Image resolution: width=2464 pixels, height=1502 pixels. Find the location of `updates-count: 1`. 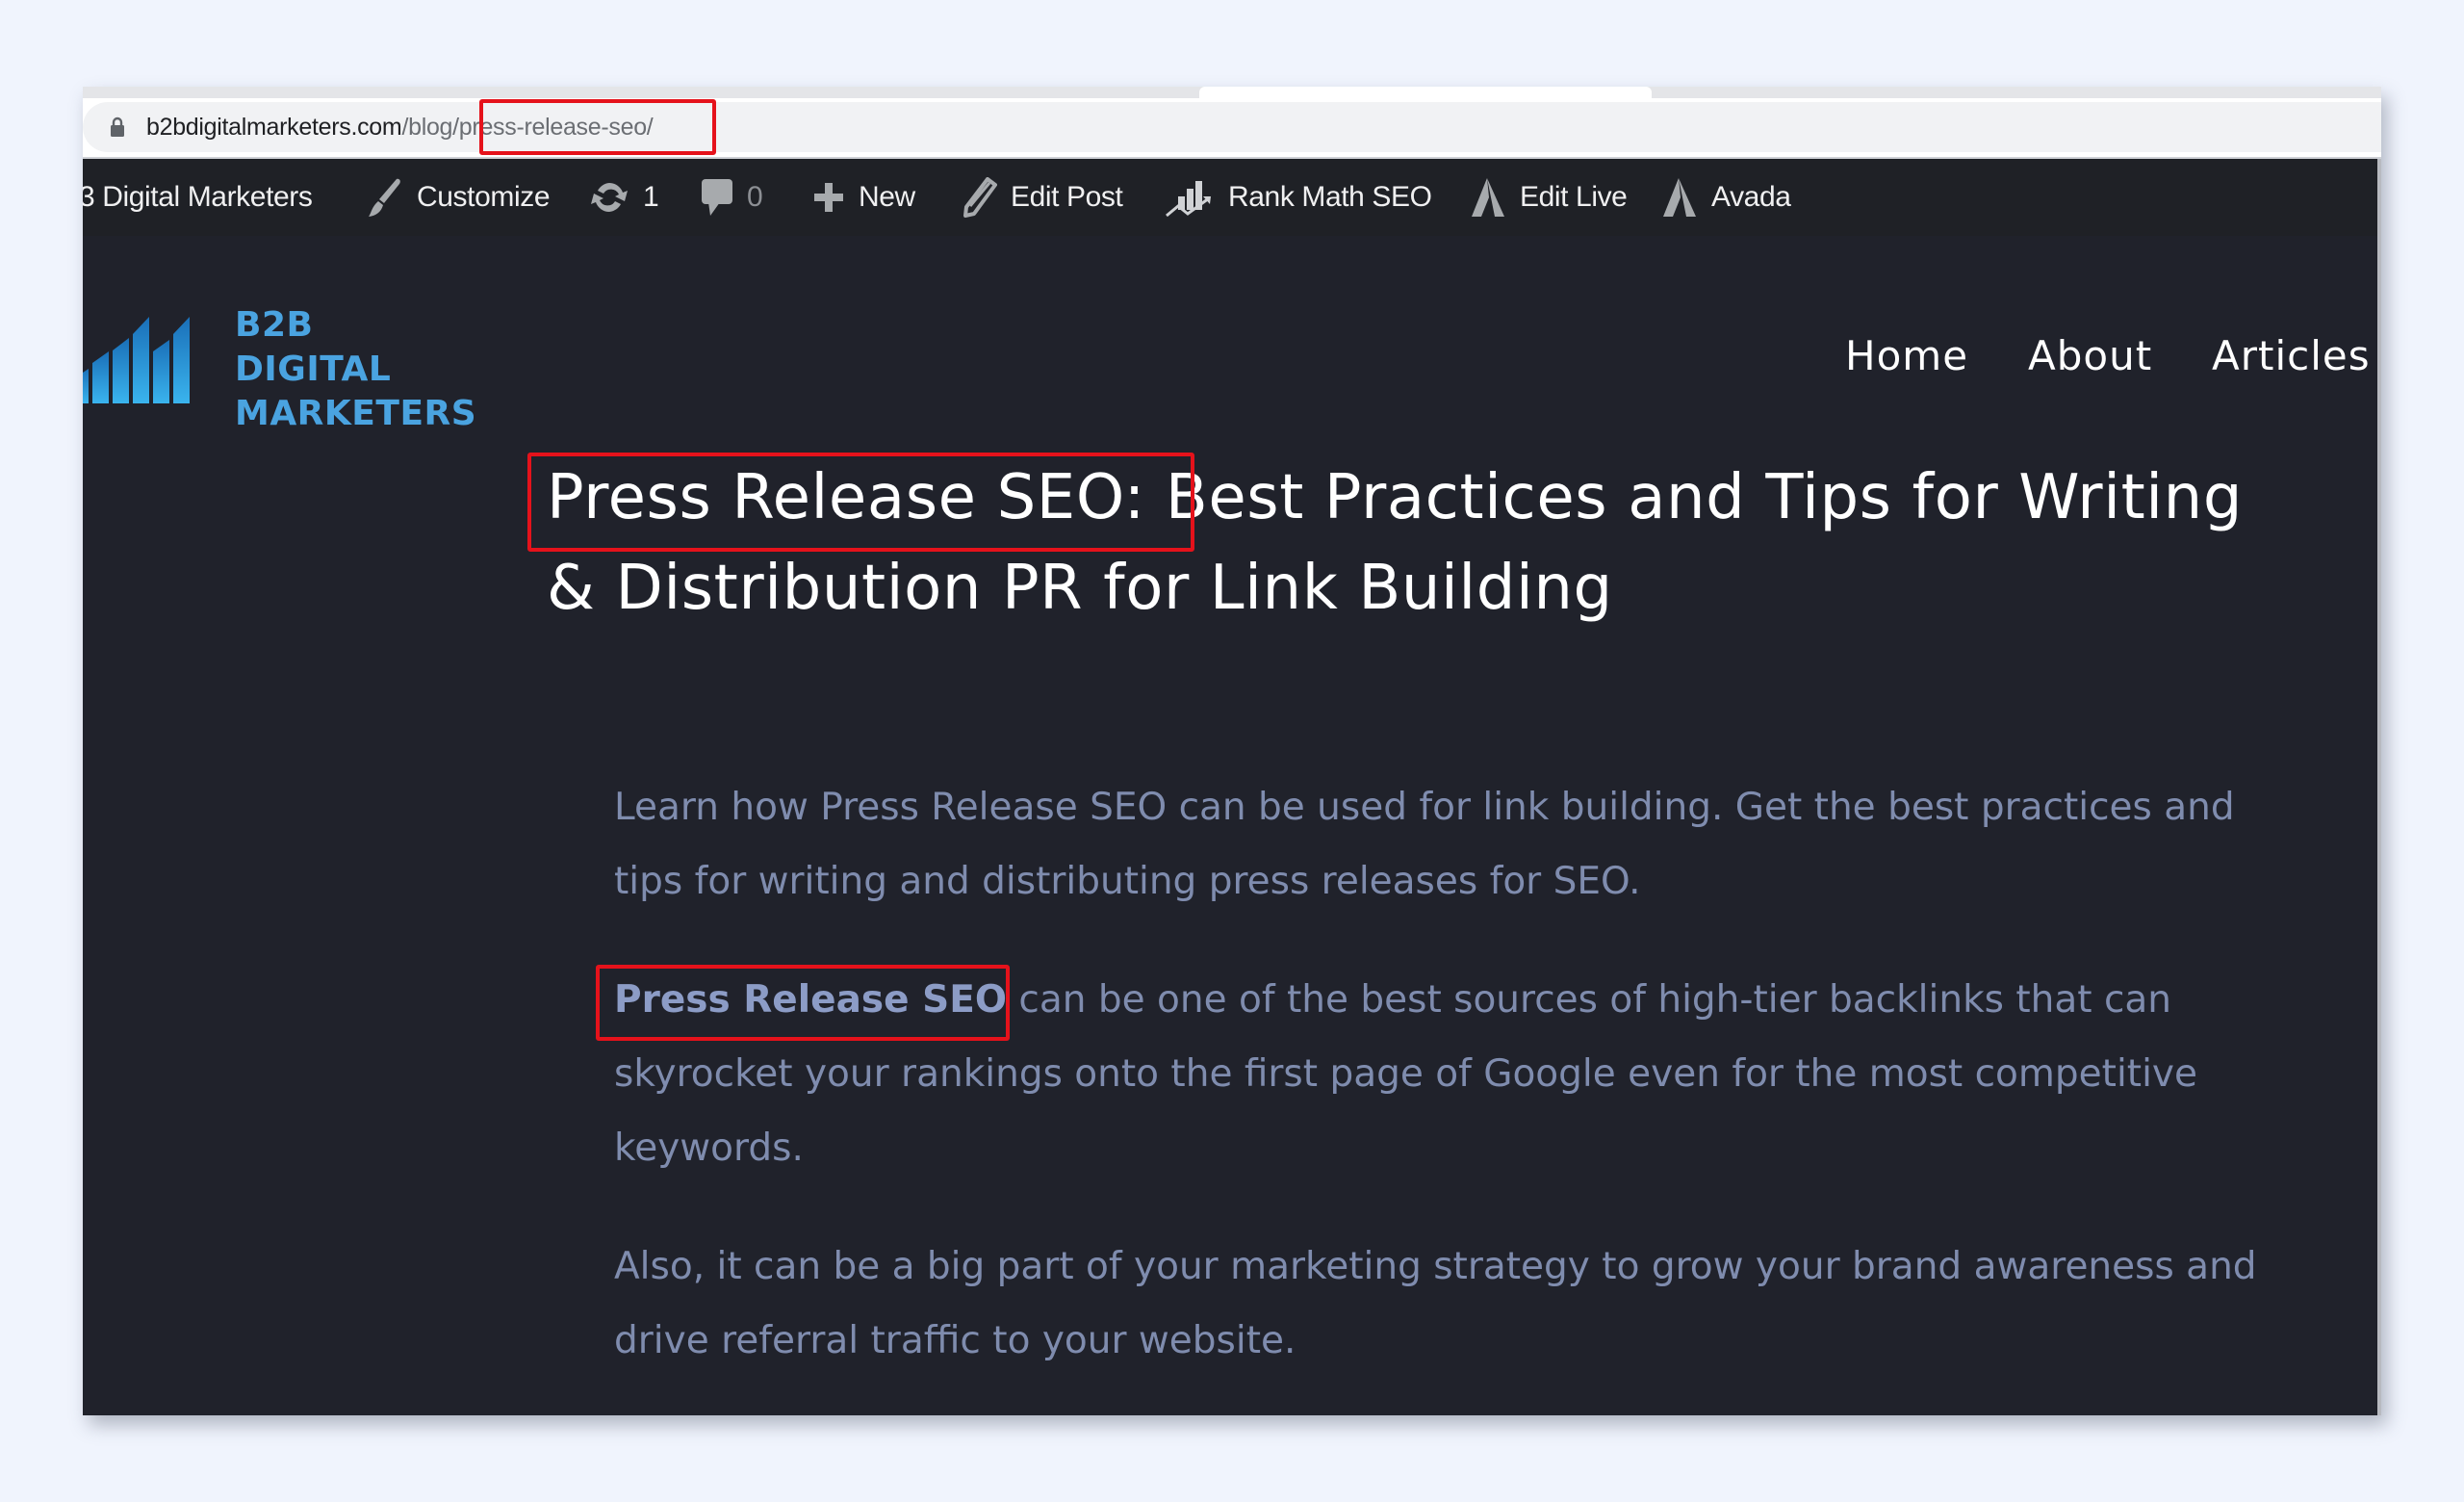

updates-count: 1 is located at coordinates (651, 197).